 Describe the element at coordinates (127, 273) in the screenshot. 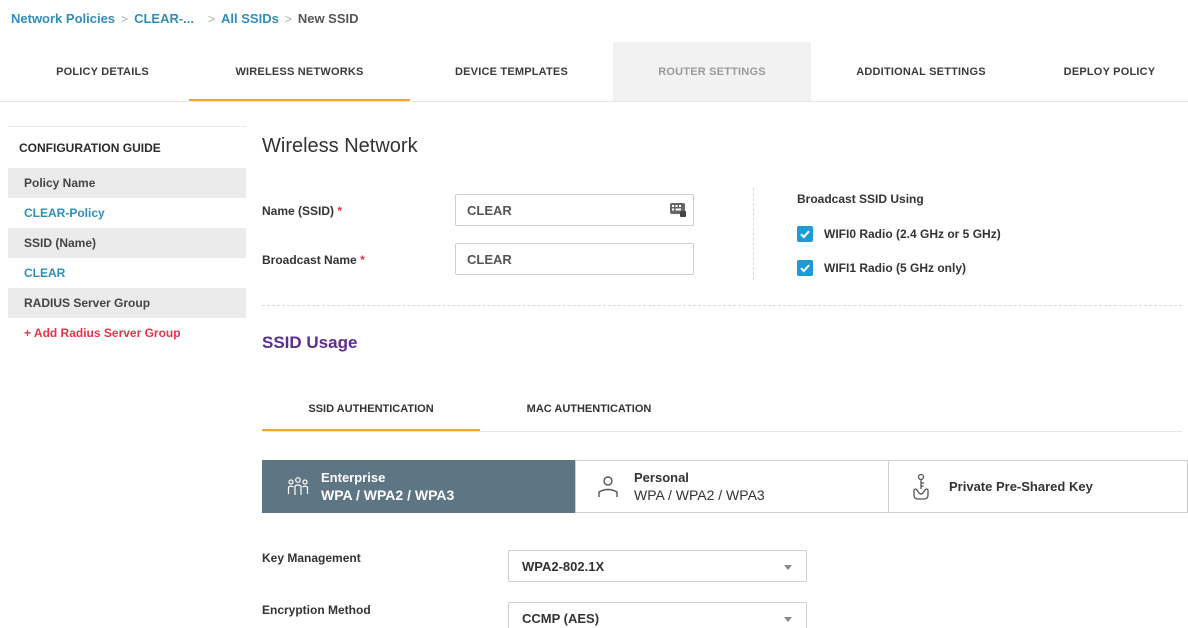

I see `guide-ssid-value: CLEAR` at that location.